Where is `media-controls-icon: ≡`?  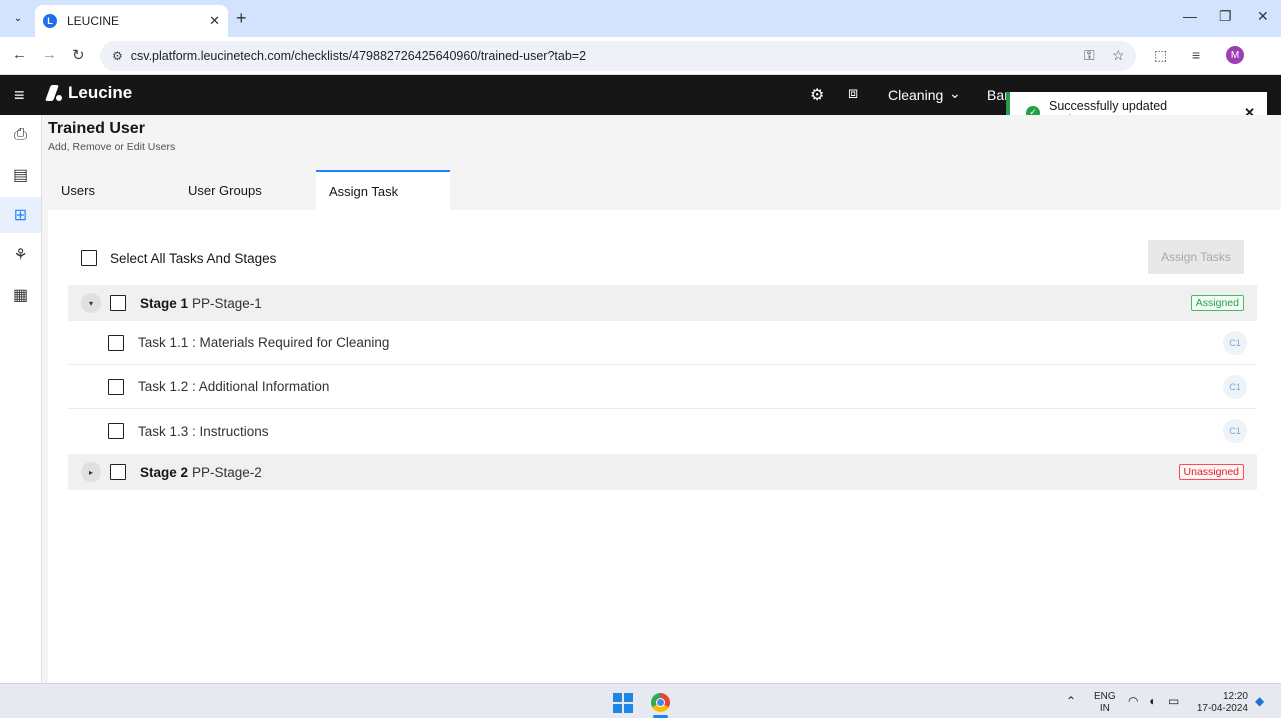
media-controls-icon: ≡ is located at coordinates (1196, 55).